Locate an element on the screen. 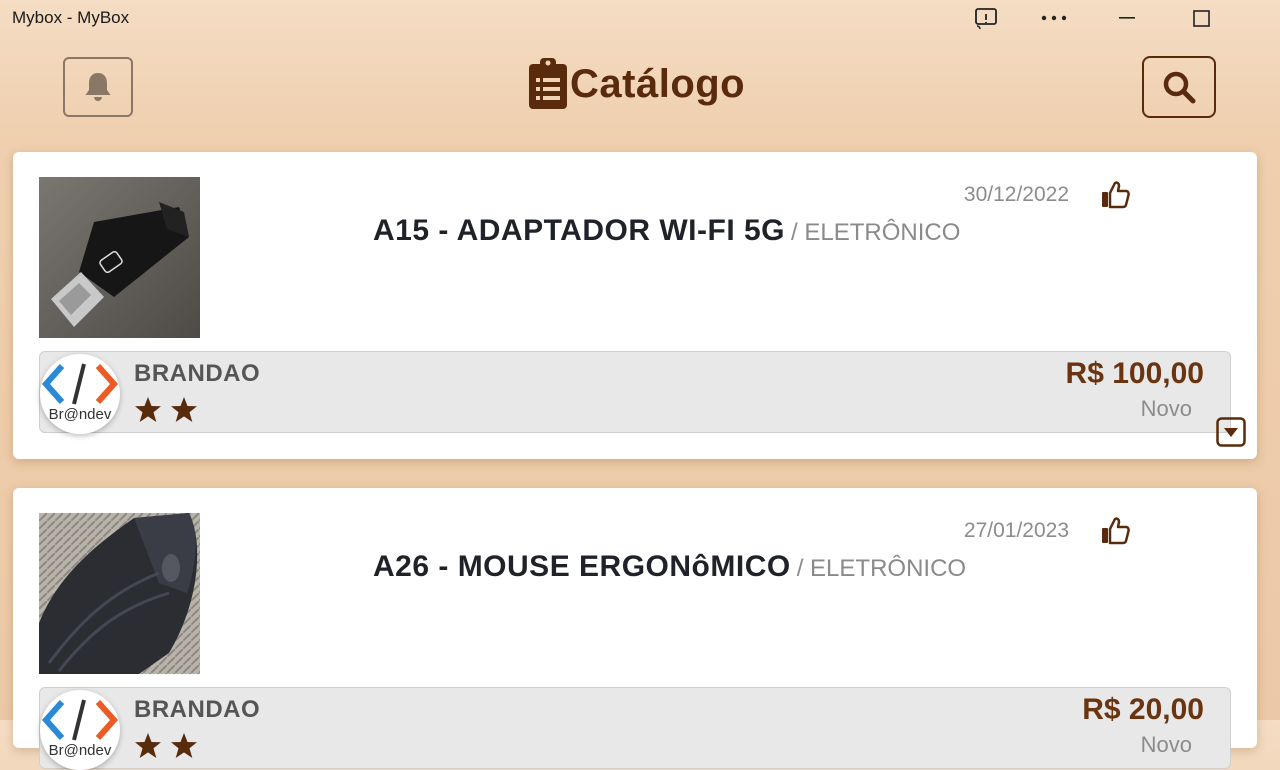 This screenshot has width=1280, height=770. more-dots-icon is located at coordinates (1054, 18).